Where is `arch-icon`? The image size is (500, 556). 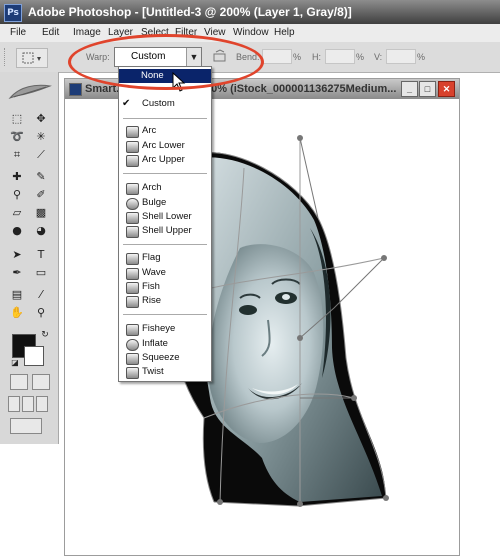
arch-icon is located at coordinates (132, 189).